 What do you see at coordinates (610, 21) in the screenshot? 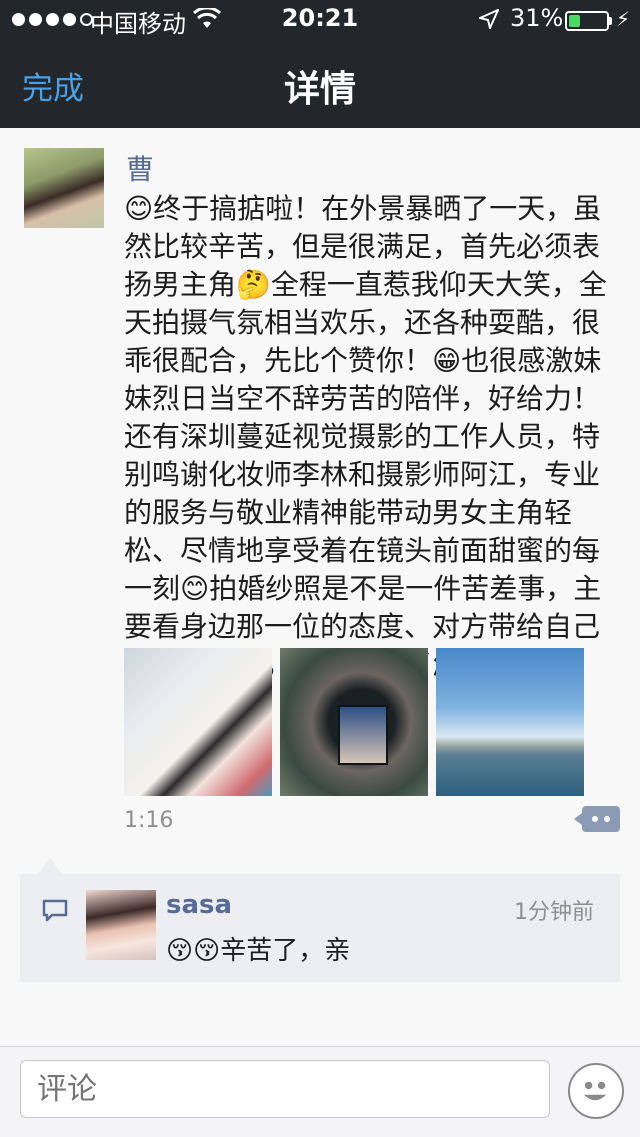
I see `battery-cap` at bounding box center [610, 21].